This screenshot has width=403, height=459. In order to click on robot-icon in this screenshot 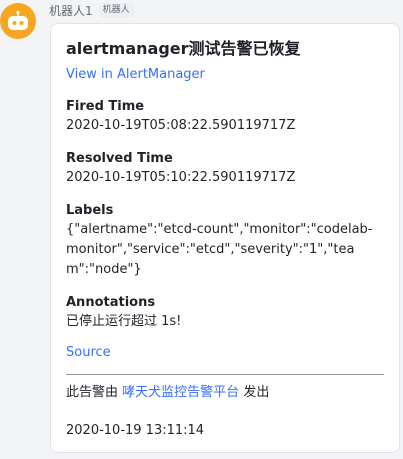, I will do `click(18, 20)`.